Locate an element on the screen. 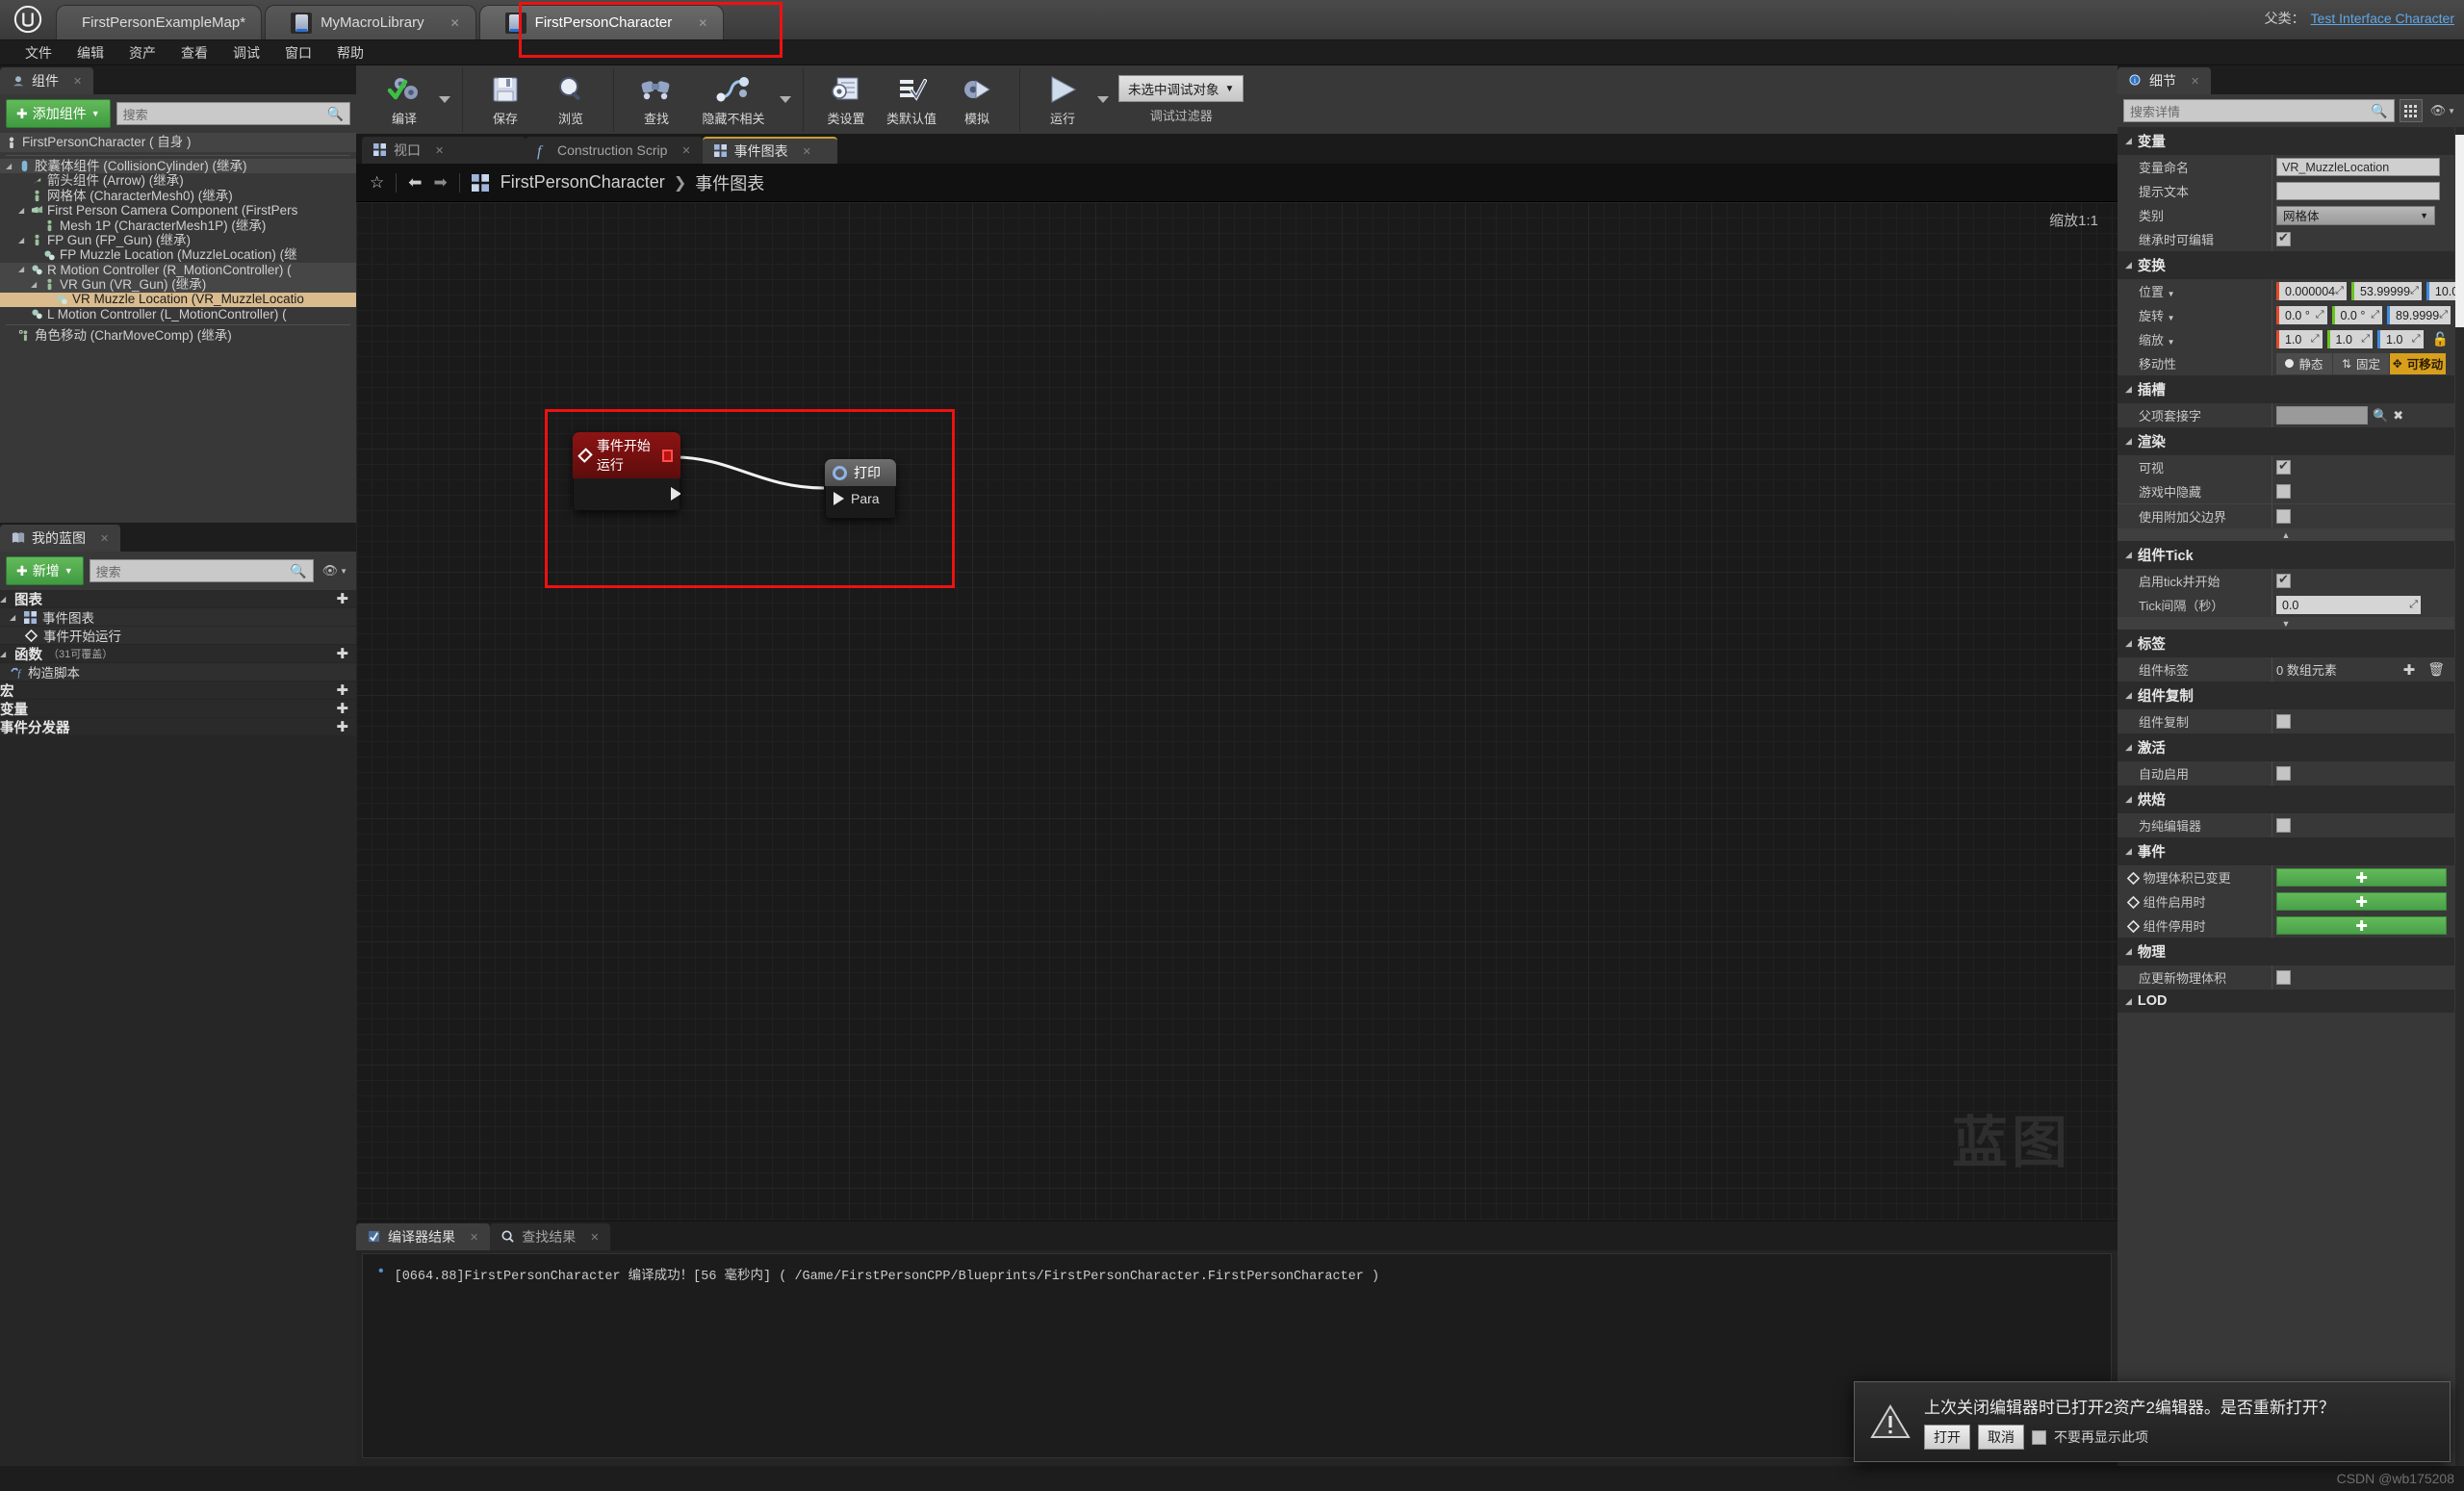 The width and height of the screenshot is (2464, 1491). node-print: 打印 Para is located at coordinates (860, 489).